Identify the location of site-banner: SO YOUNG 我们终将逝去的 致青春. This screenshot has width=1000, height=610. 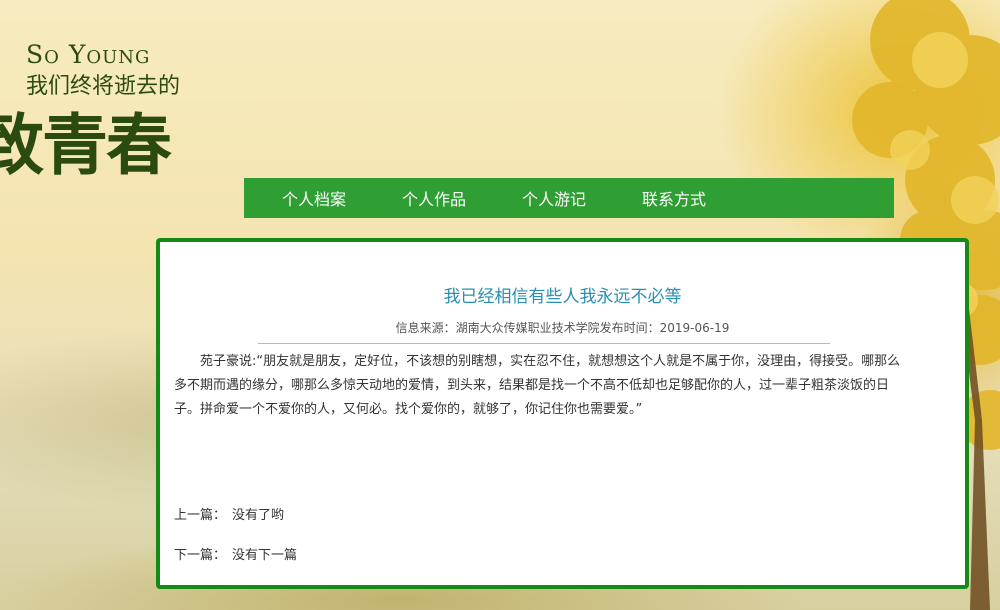
(120, 95).